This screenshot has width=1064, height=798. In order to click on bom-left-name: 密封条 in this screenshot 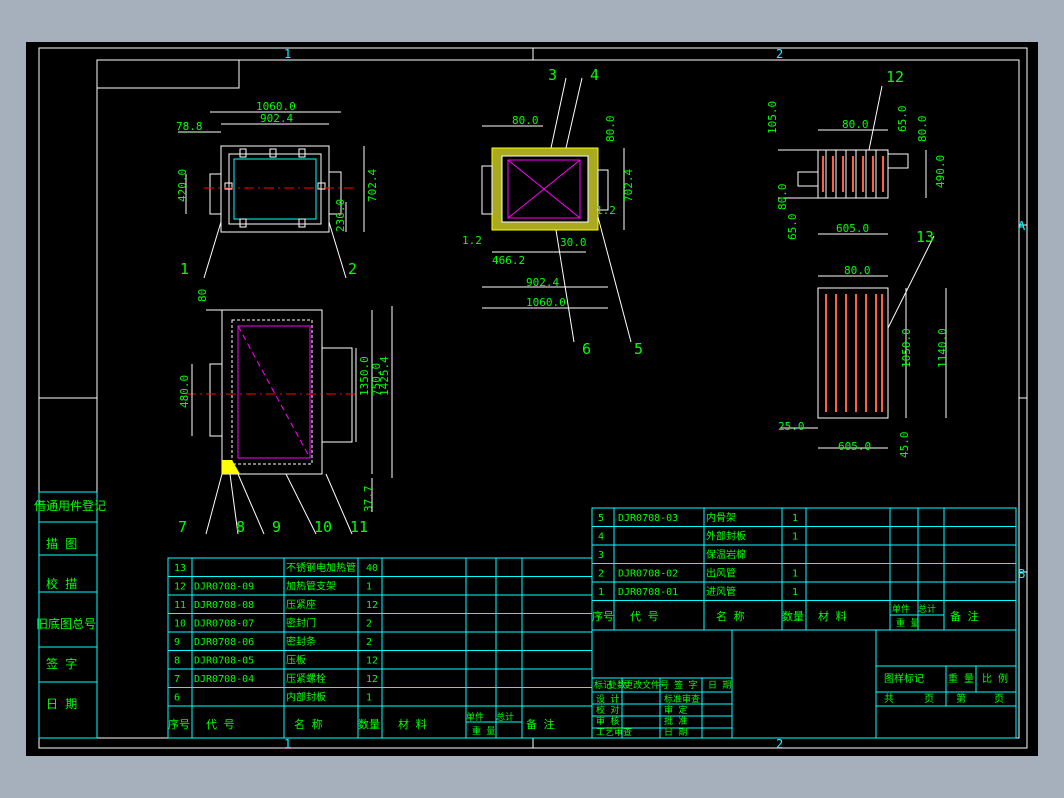, I will do `click(301, 641)`.